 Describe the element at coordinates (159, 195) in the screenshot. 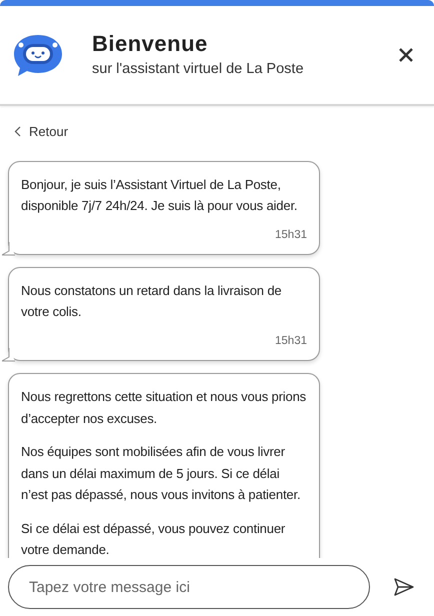

I see `message-text: Bonjour, je suis l’Assistant Virtuel de La Poste, disponible 7j/7 24h/24. Je suis là pour vous aider.` at that location.